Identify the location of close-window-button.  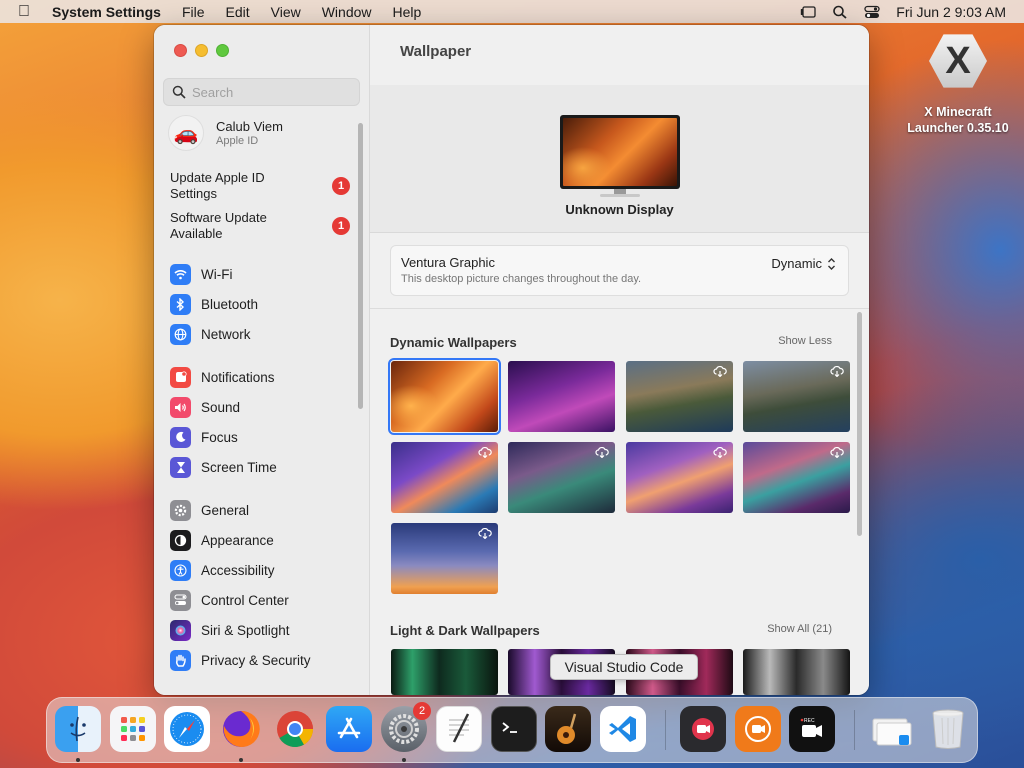
(180, 50).